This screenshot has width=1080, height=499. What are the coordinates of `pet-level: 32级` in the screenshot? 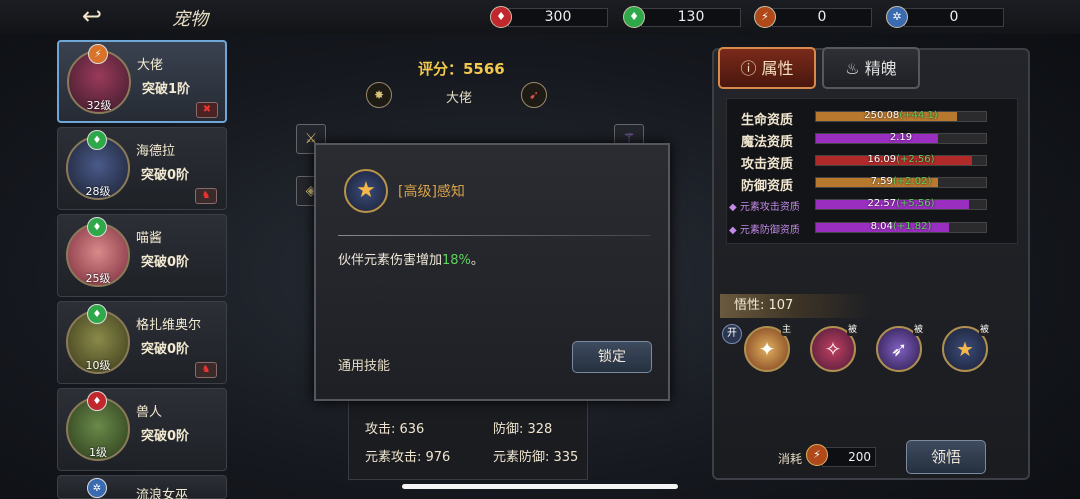 It's located at (99, 105).